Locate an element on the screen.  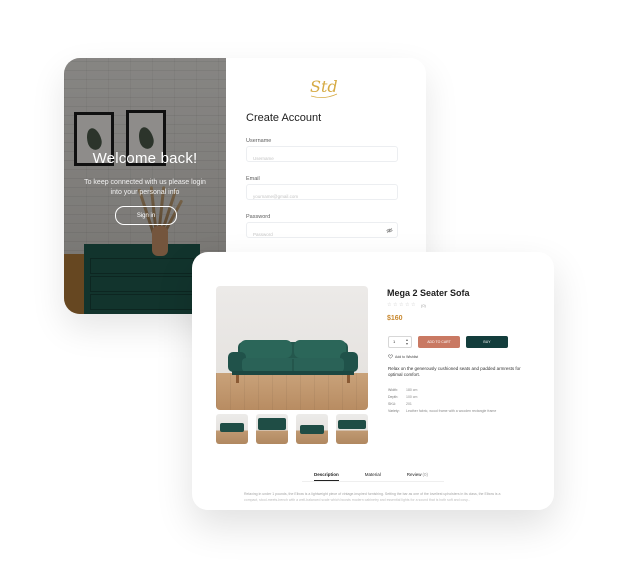
product-main-image is located at coordinates (292, 348).